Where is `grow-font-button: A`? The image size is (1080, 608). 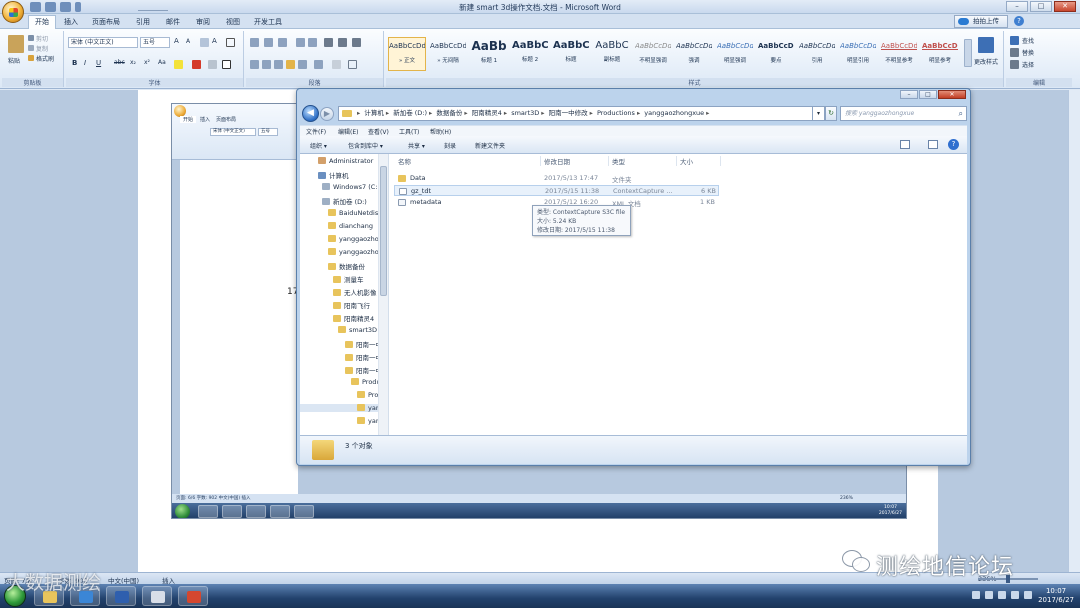 grow-font-button: A is located at coordinates (176, 41).